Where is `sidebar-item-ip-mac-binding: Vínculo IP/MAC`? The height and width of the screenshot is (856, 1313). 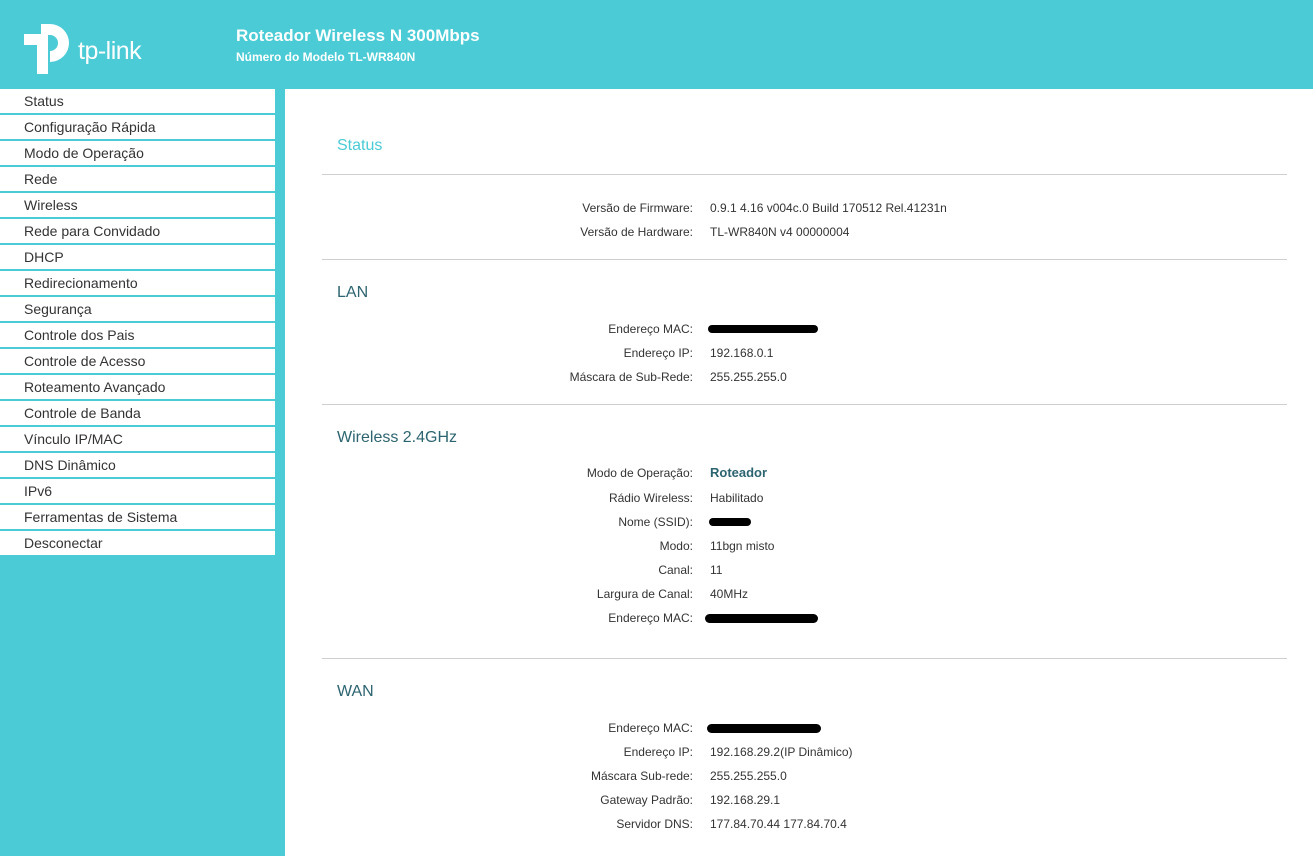 sidebar-item-ip-mac-binding: Vínculo IP/MAC is located at coordinates (137, 439).